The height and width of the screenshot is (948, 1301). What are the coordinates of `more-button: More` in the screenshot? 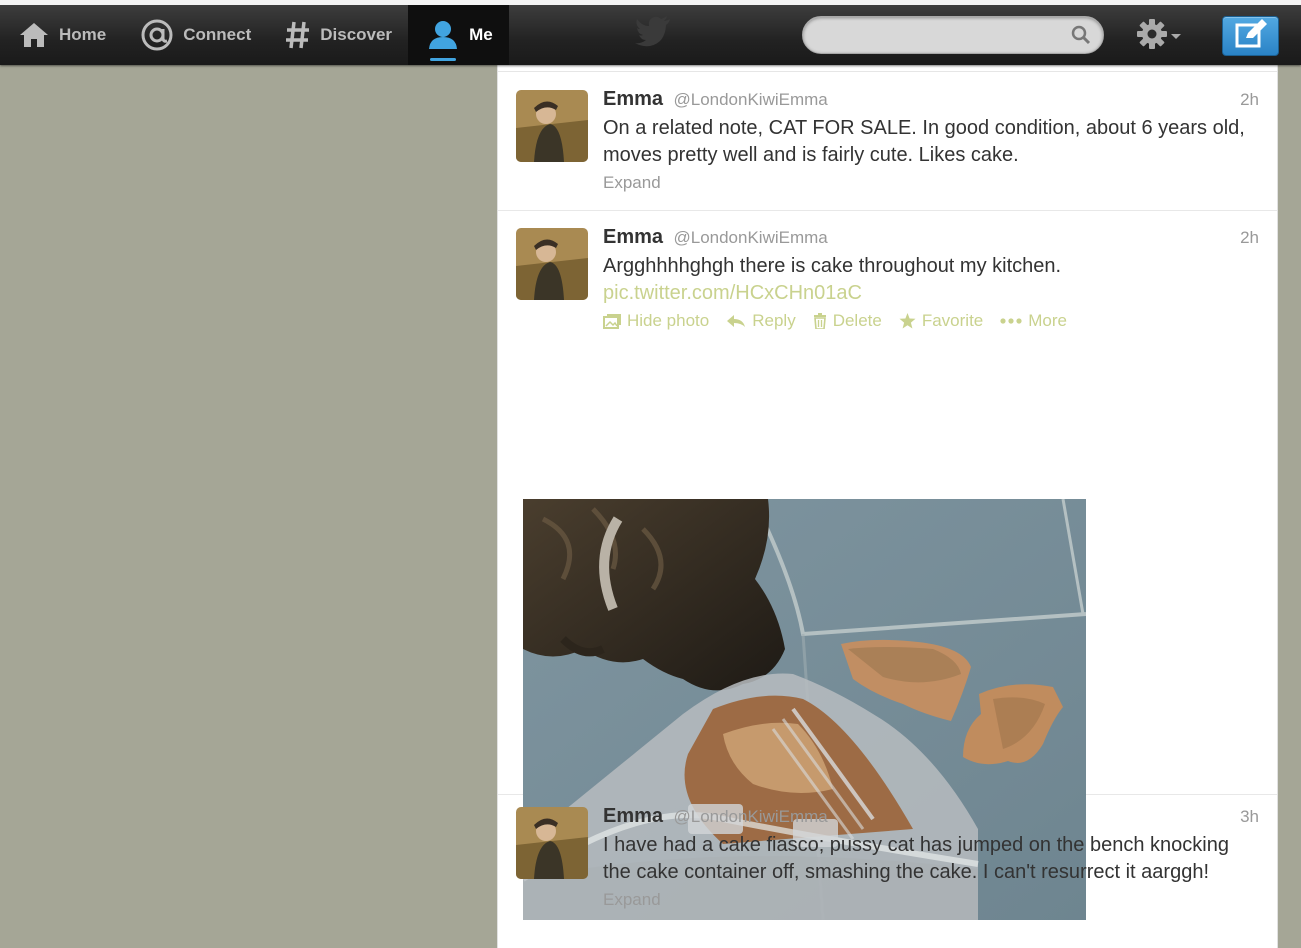 It's located at (1033, 321).